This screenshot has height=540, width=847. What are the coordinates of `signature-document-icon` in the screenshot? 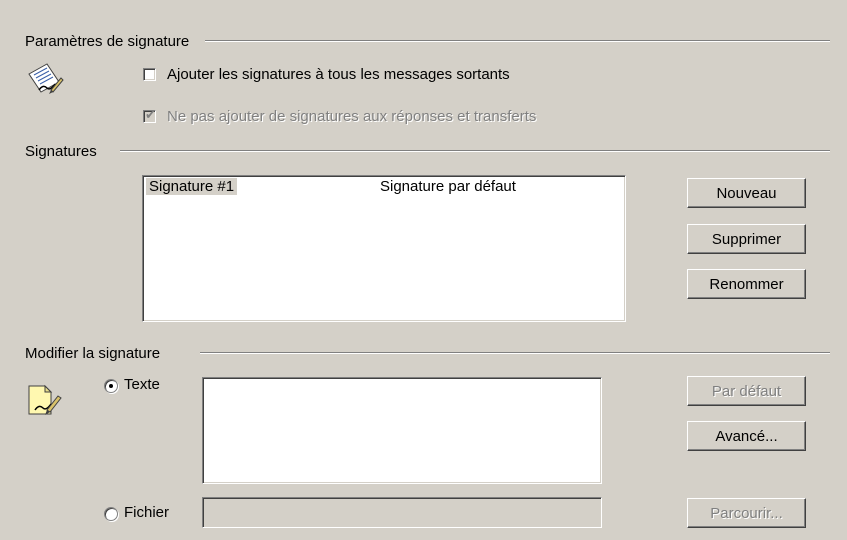 It's located at (45, 80).